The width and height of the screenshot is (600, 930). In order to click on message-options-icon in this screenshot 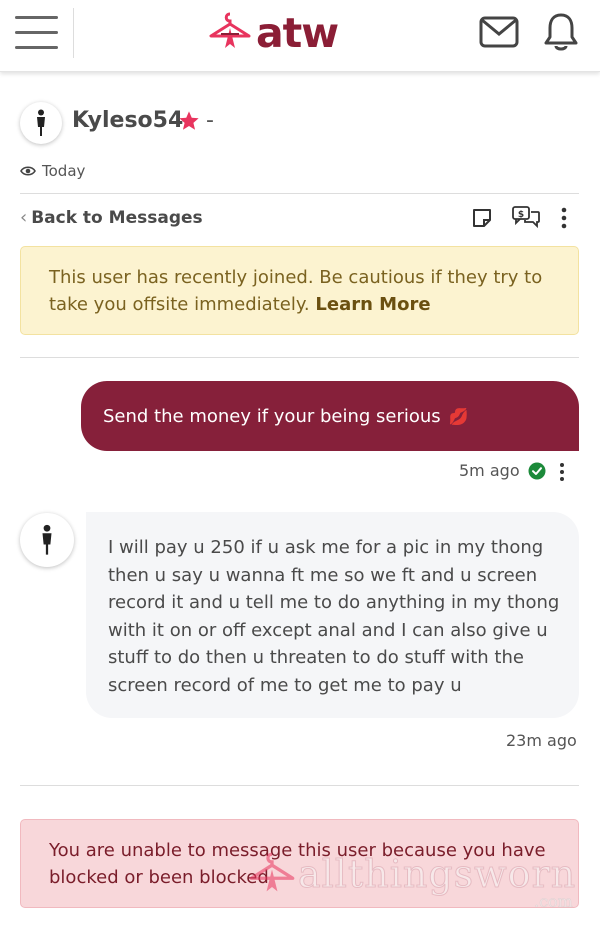, I will do `click(562, 472)`.